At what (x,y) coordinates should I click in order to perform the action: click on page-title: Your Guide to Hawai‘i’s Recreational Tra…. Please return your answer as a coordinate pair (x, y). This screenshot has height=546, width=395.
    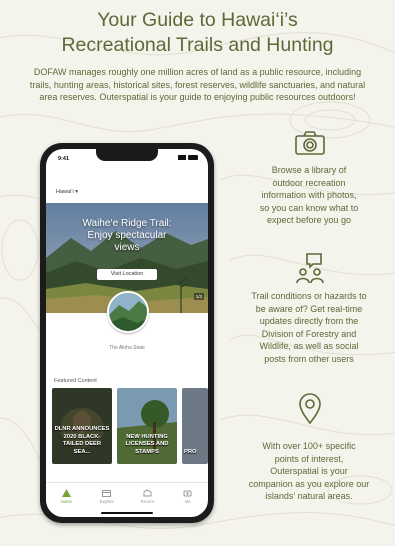
    Looking at the image, I should click on (197, 33).